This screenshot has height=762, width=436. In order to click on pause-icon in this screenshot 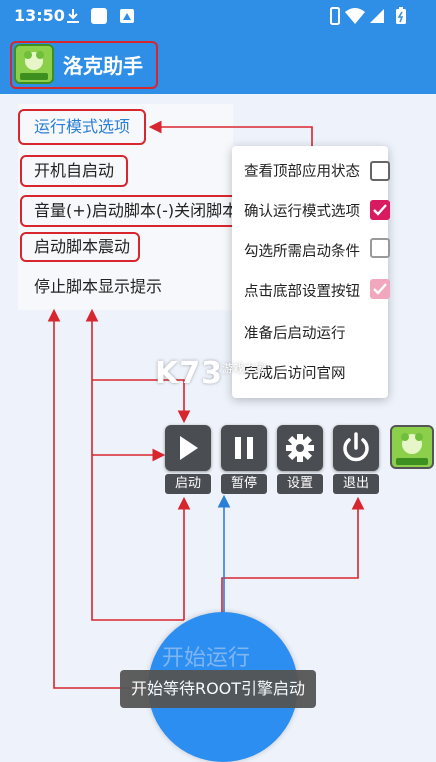, I will do `click(244, 448)`.